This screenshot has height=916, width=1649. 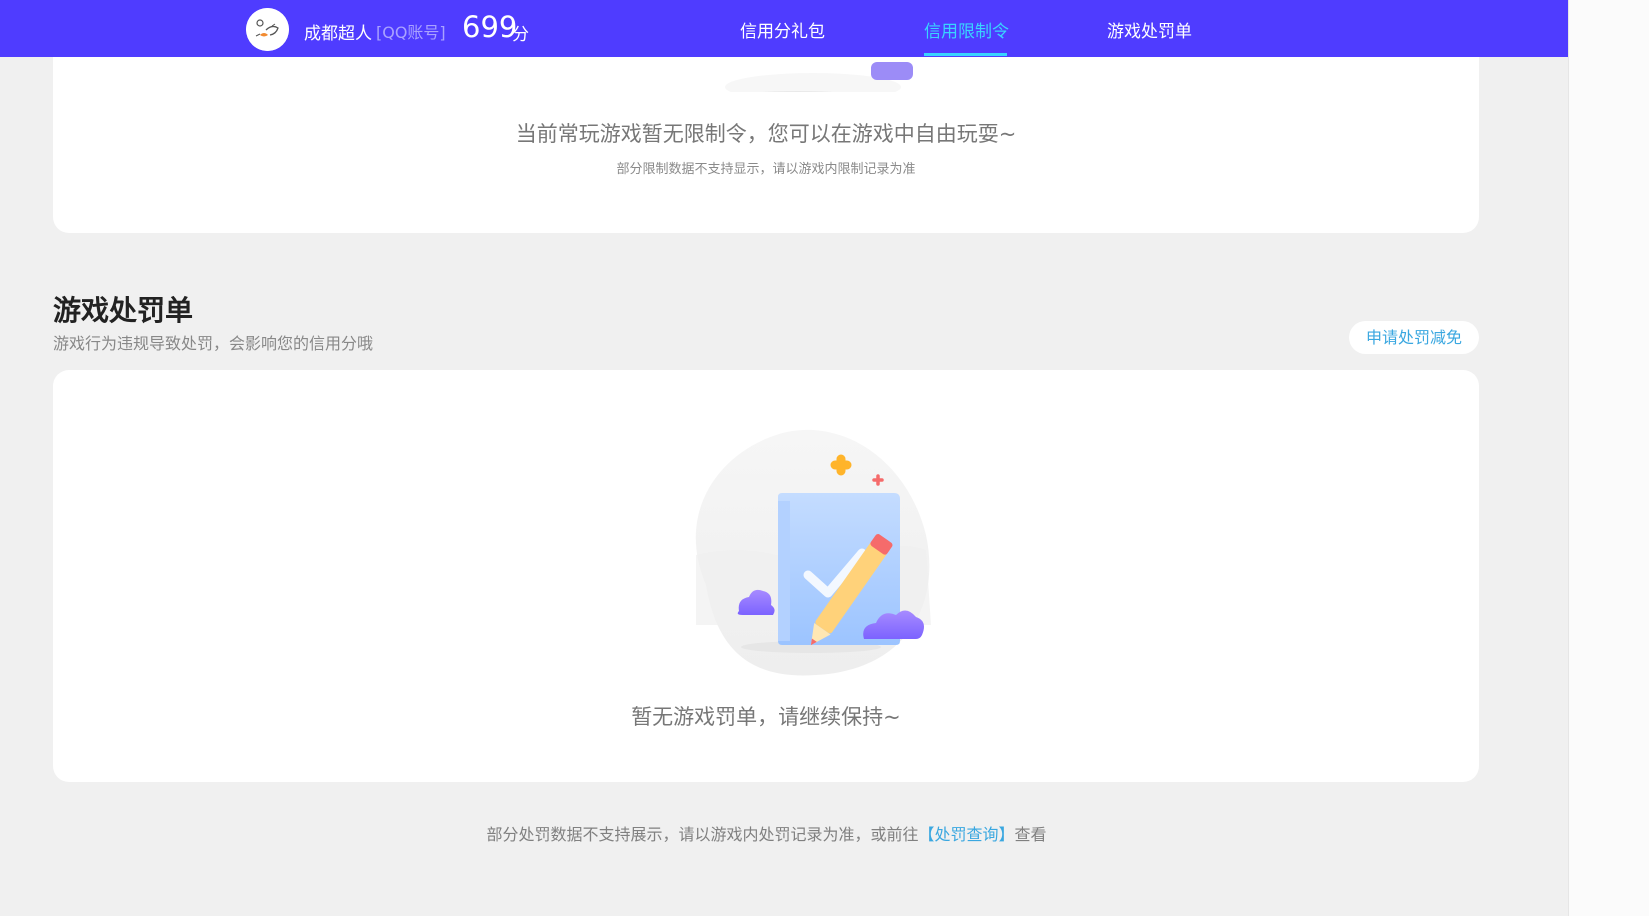 What do you see at coordinates (213, 343) in the screenshot?
I see `section-subtitle: 游戏行为违规导致处罚，会影响您的信用分哦` at bounding box center [213, 343].